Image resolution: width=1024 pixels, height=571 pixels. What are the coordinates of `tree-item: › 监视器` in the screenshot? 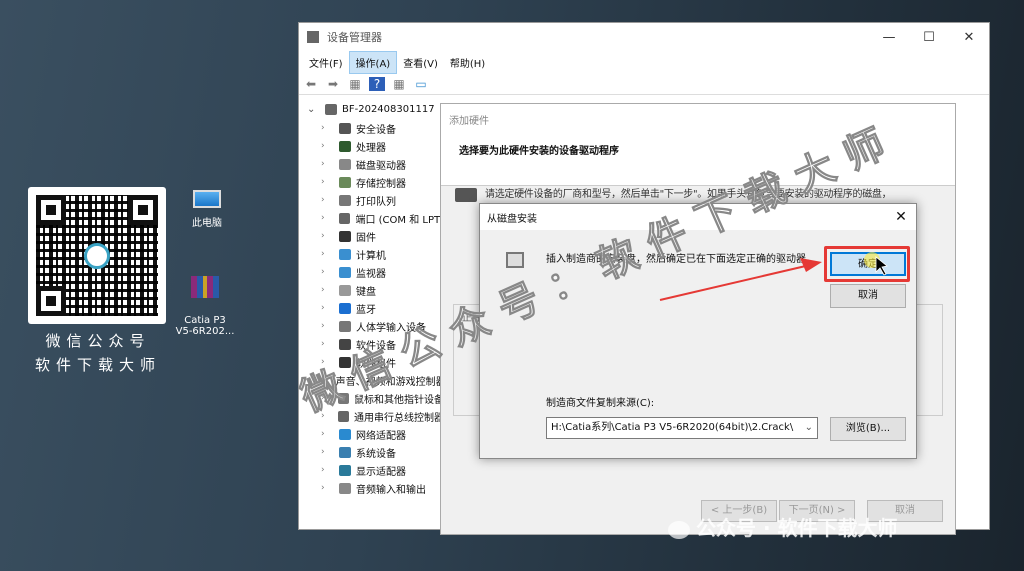 It's located at (371, 272).